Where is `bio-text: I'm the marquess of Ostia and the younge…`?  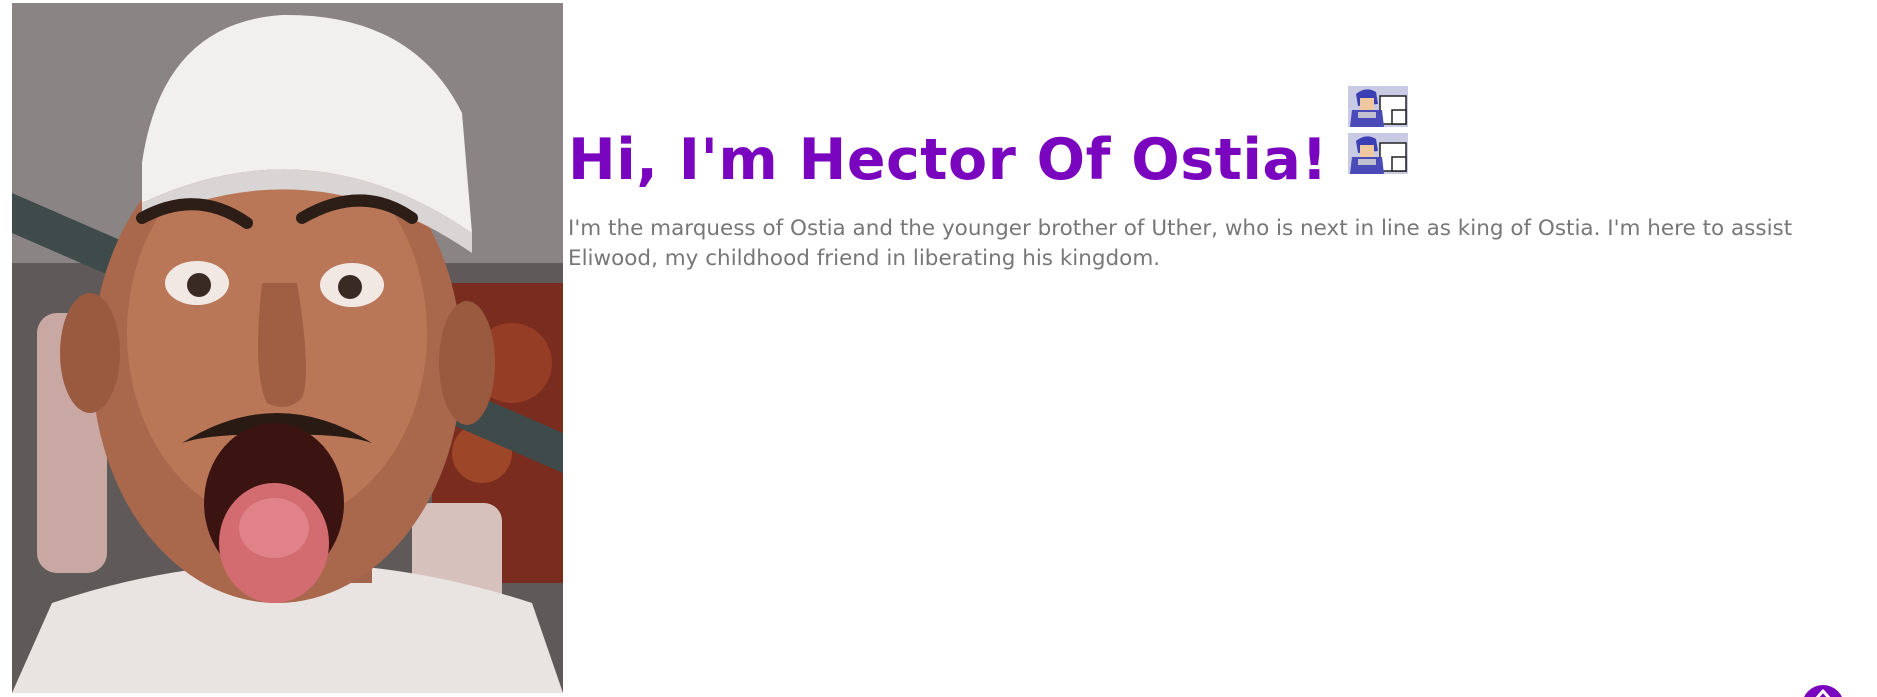
bio-text: I'm the marquess of Ostia and the younge… is located at coordinates (1180, 243).